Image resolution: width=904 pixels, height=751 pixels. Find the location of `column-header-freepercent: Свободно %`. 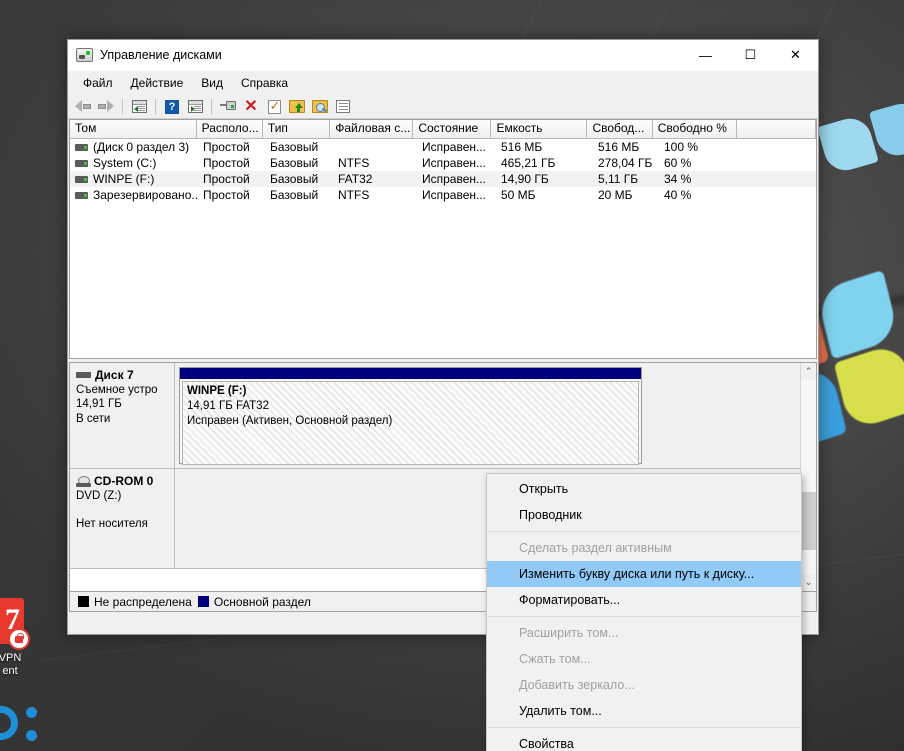

column-header-freepercent: Свободно % is located at coordinates (694, 129).